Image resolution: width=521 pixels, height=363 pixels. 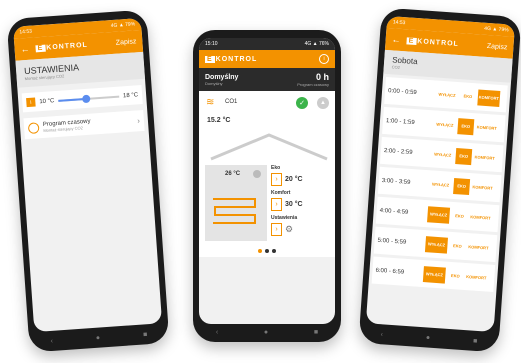 I want to click on clock-icon, so click(x=33, y=128).